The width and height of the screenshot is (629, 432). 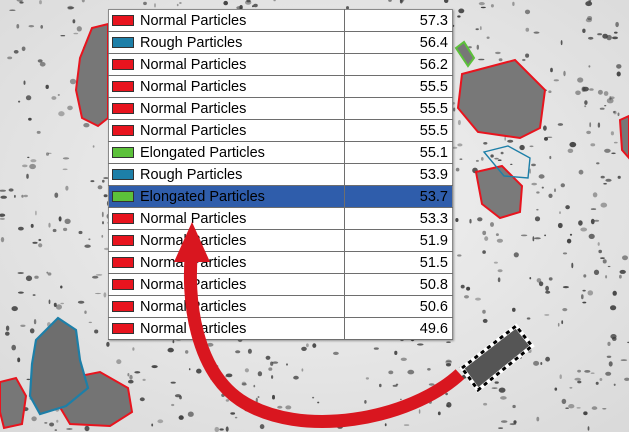 I want to click on particle-row: Normal Particles 50.6, so click(x=280, y=306).